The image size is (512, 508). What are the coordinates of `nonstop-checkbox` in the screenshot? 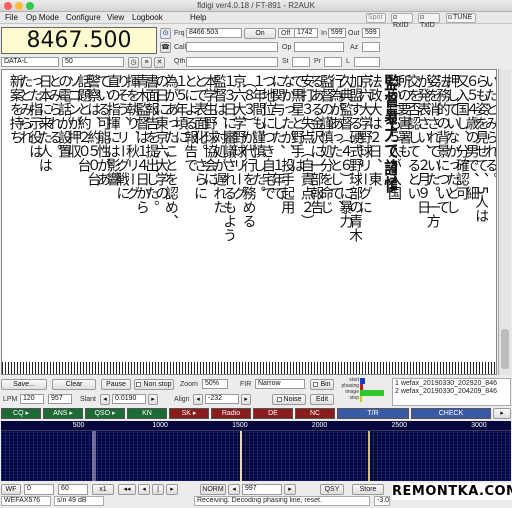 It's located at (139, 384).